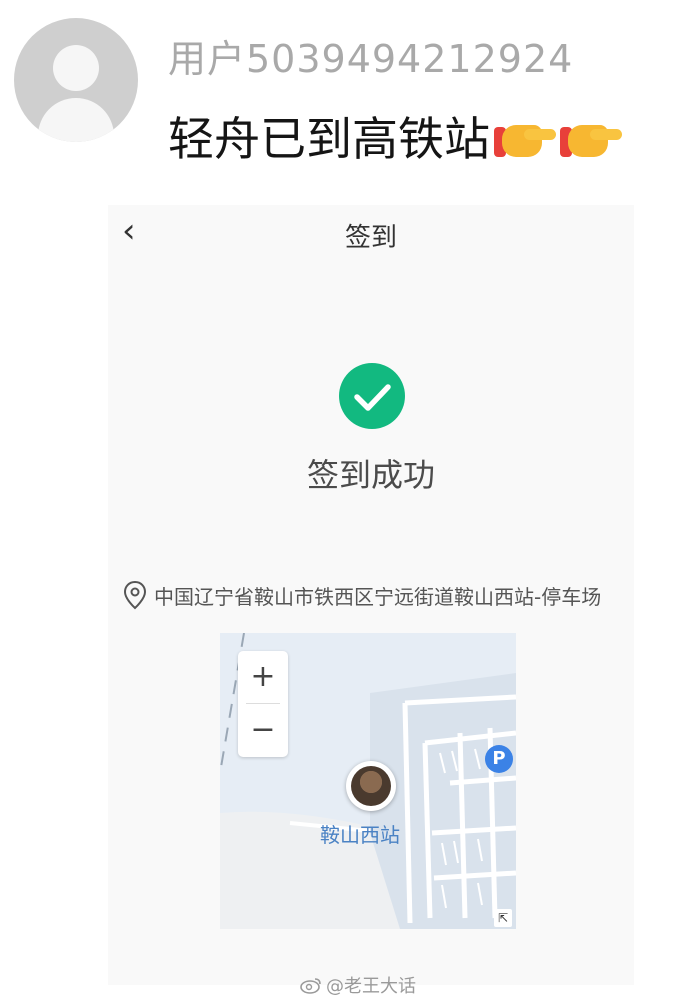 Image resolution: width=690 pixels, height=1001 pixels. I want to click on success-text: 签到成功, so click(370, 475).